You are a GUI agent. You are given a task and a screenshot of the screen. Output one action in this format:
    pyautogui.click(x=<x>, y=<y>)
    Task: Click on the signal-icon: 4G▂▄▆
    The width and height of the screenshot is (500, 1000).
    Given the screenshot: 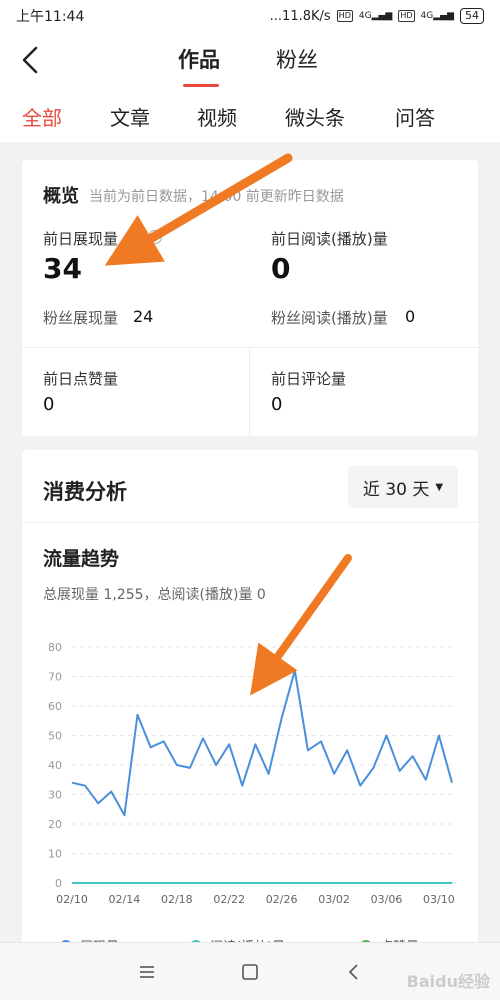 What is the action you would take?
    pyautogui.click(x=375, y=16)
    